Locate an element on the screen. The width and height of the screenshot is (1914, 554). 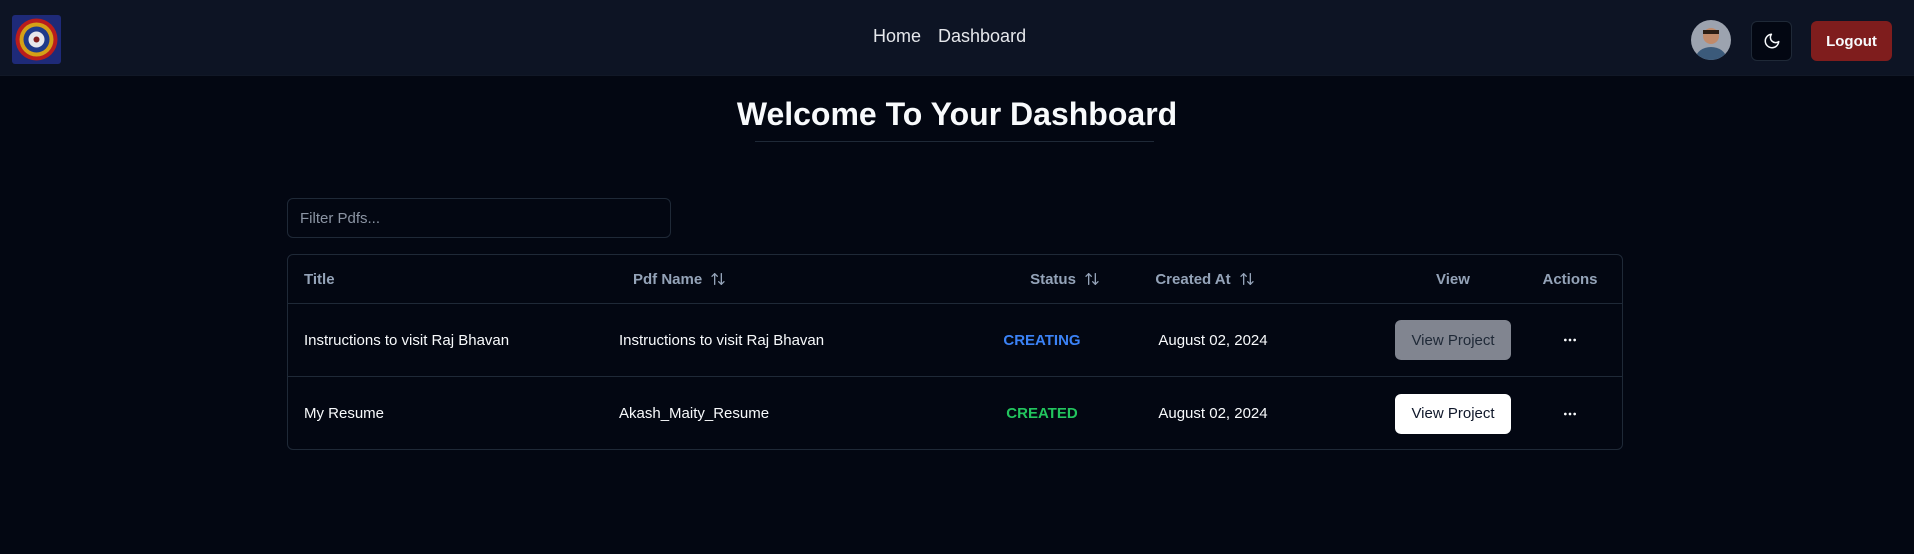
nav-links: Home Dashboard is located at coordinates (949, 38).